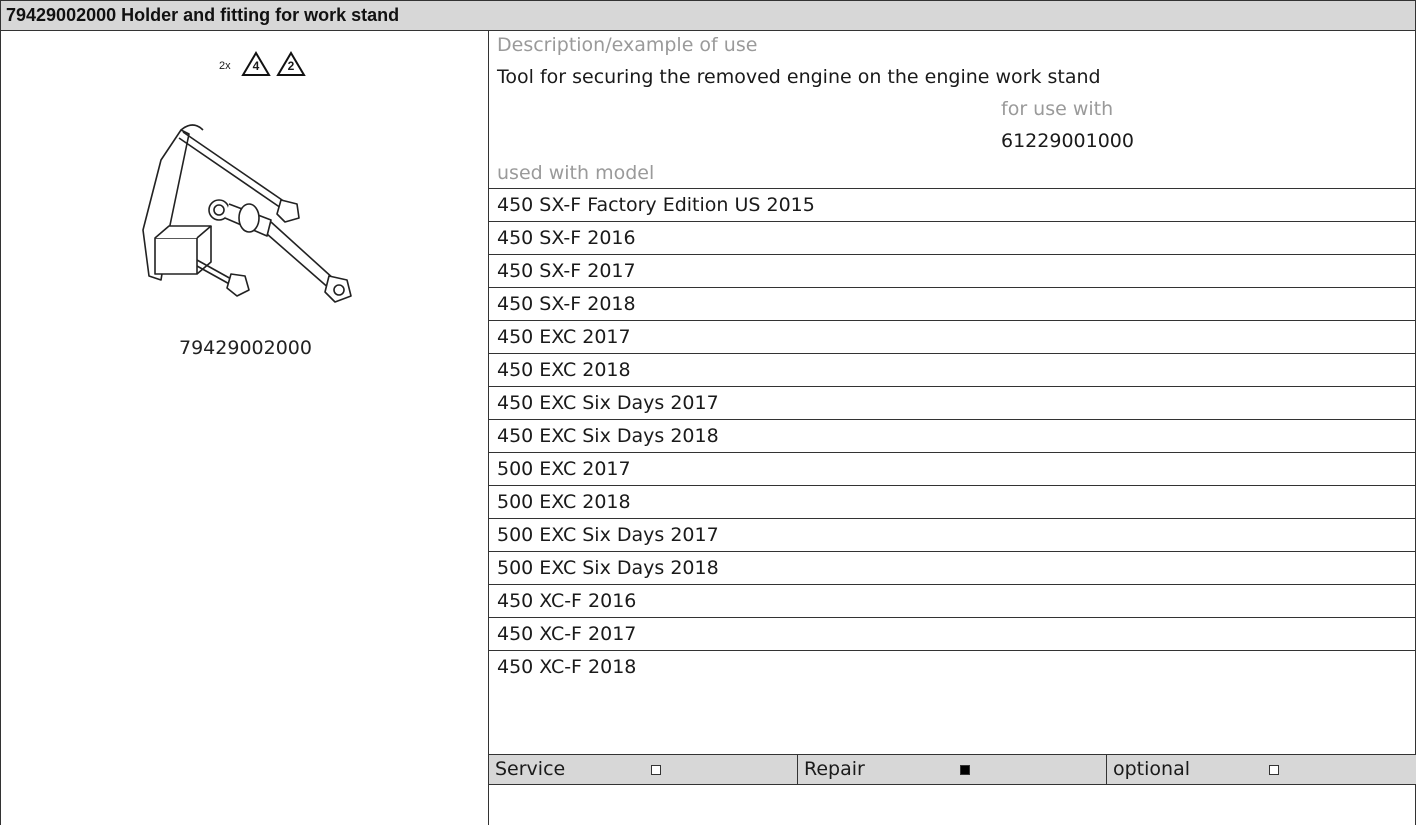  What do you see at coordinates (643, 769) in the screenshot?
I see `service-cell: Service` at bounding box center [643, 769].